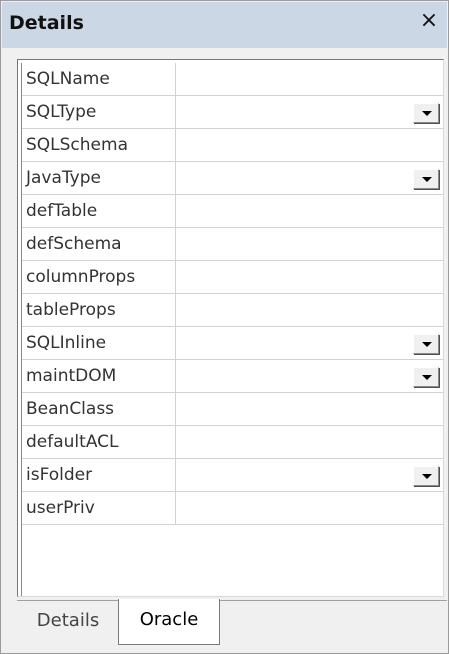 The height and width of the screenshot is (654, 449). I want to click on property-name: SQLType, so click(99, 112).